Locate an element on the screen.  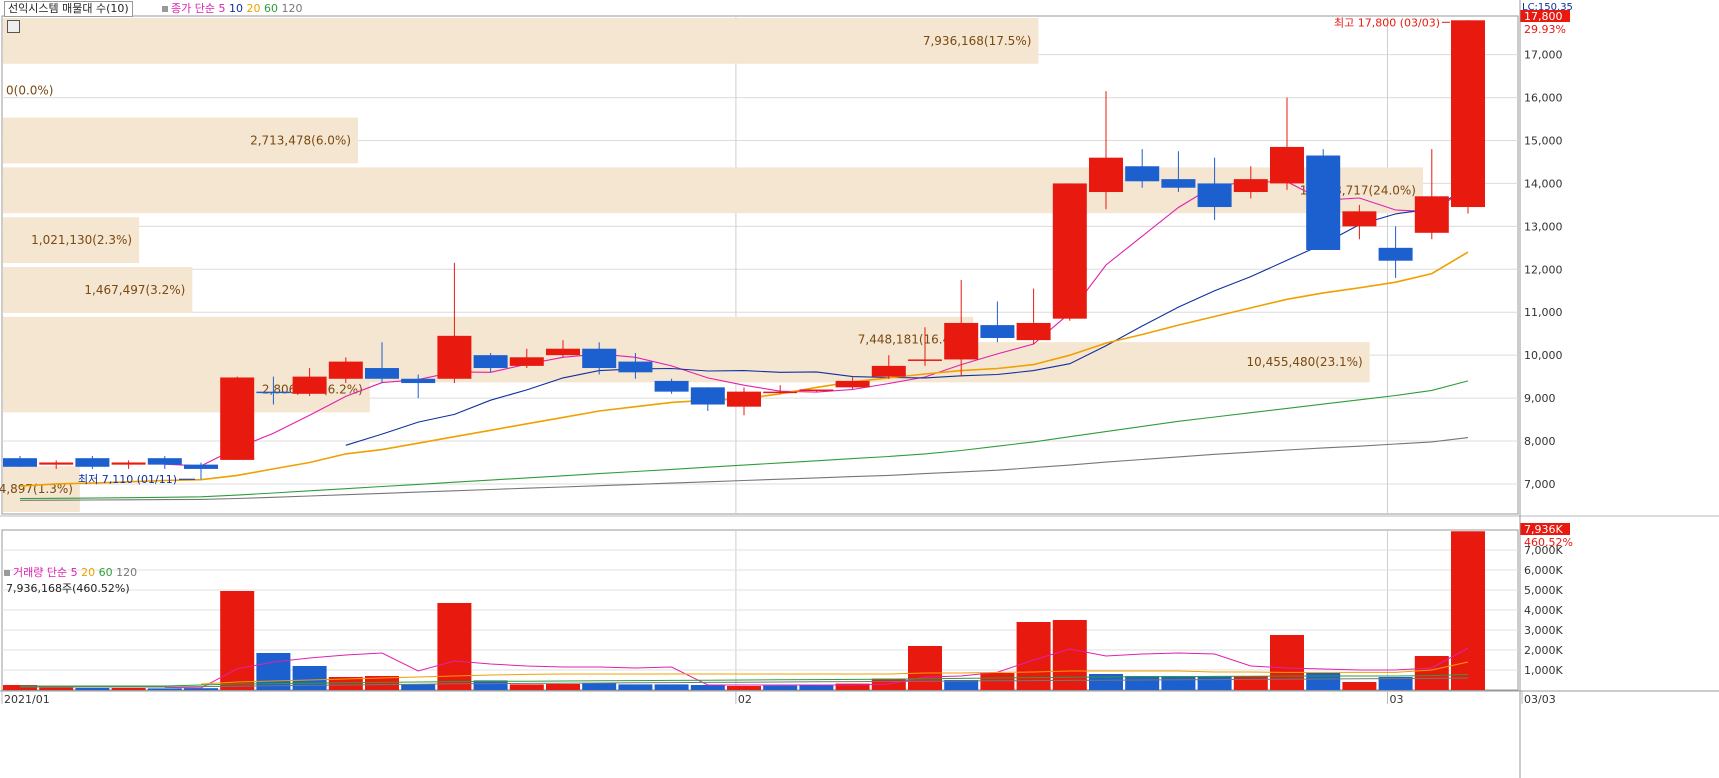
volume-tick-label: 3,000K is located at coordinates (1543, 630).